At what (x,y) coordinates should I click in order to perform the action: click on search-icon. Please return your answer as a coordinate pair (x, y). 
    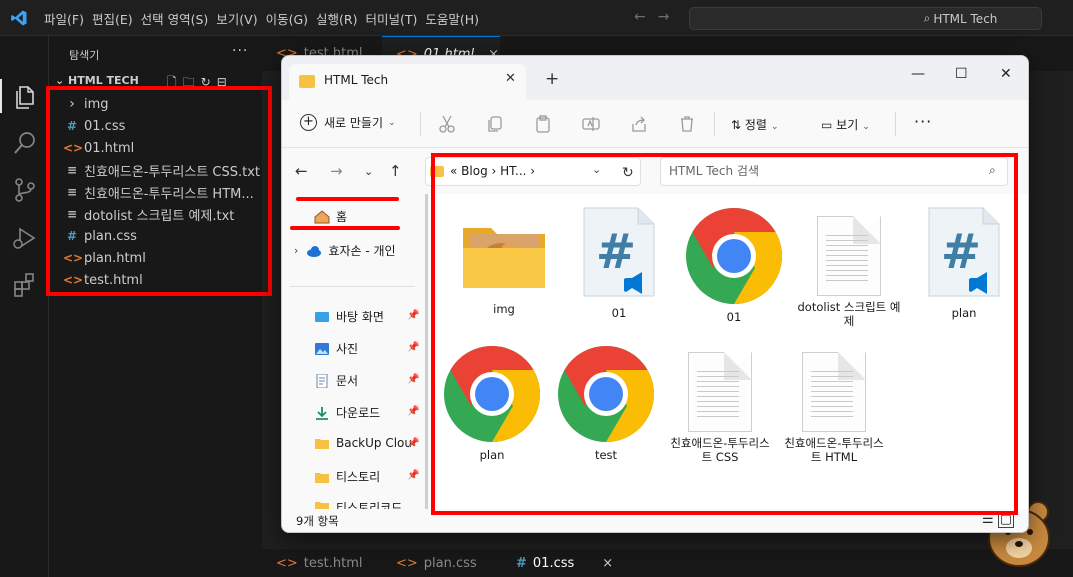
    Looking at the image, I should click on (25, 143).